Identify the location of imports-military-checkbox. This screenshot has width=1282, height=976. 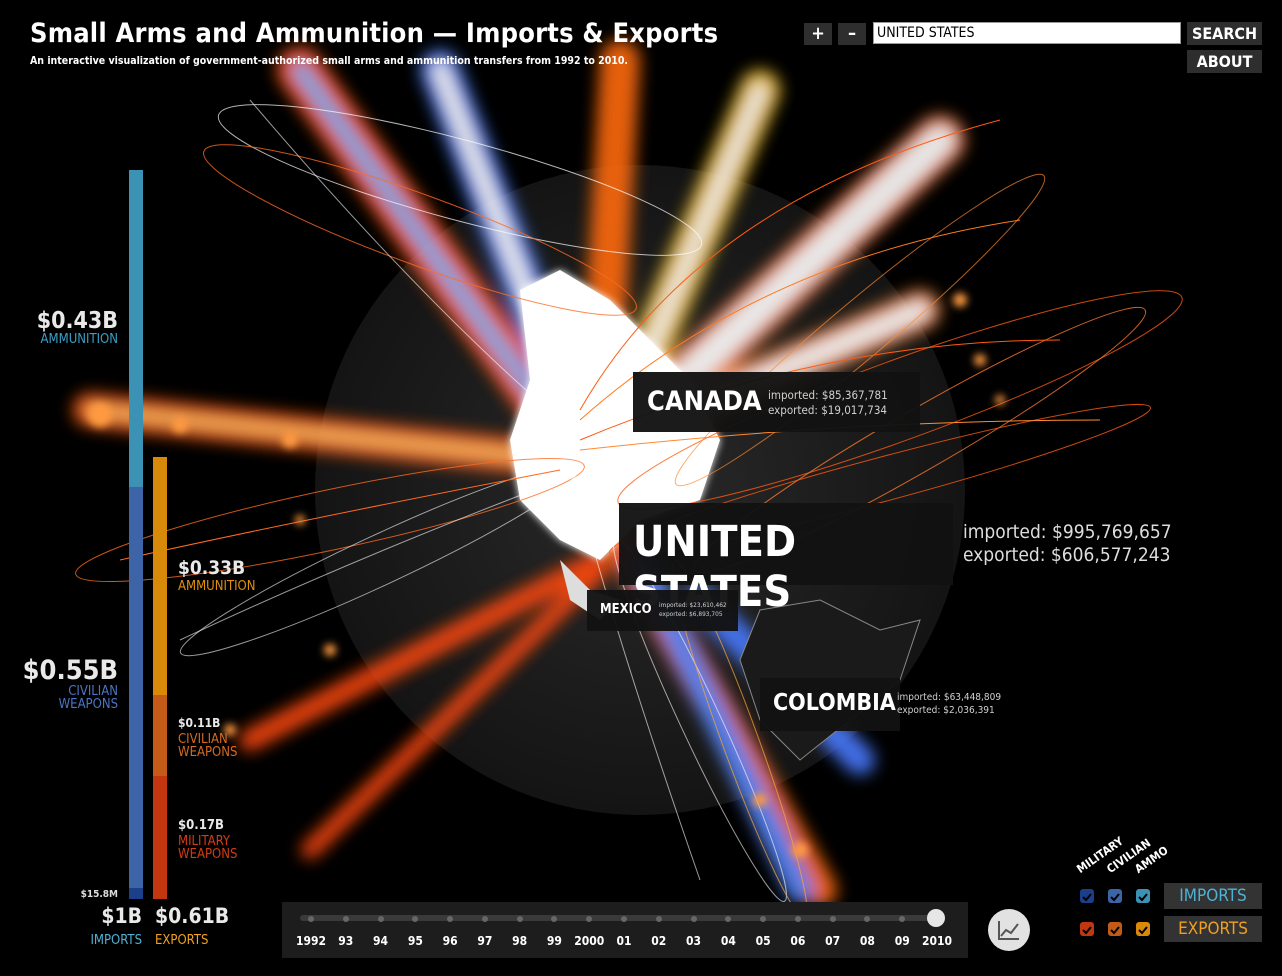
(1087, 896).